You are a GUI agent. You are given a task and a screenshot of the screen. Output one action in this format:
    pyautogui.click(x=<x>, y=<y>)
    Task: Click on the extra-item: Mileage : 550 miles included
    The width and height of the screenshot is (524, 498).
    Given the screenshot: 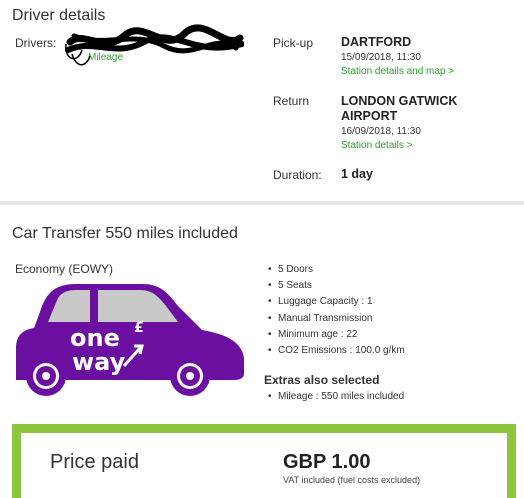 What is the action you would take?
    pyautogui.click(x=336, y=397)
    